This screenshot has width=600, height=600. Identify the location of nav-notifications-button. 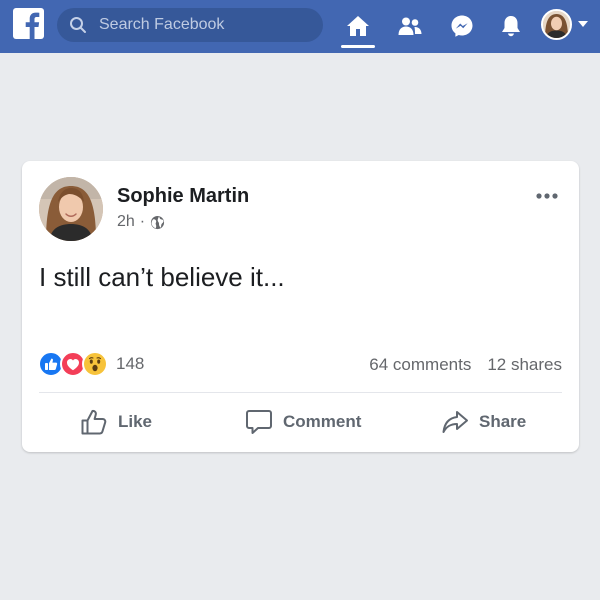
(511, 26).